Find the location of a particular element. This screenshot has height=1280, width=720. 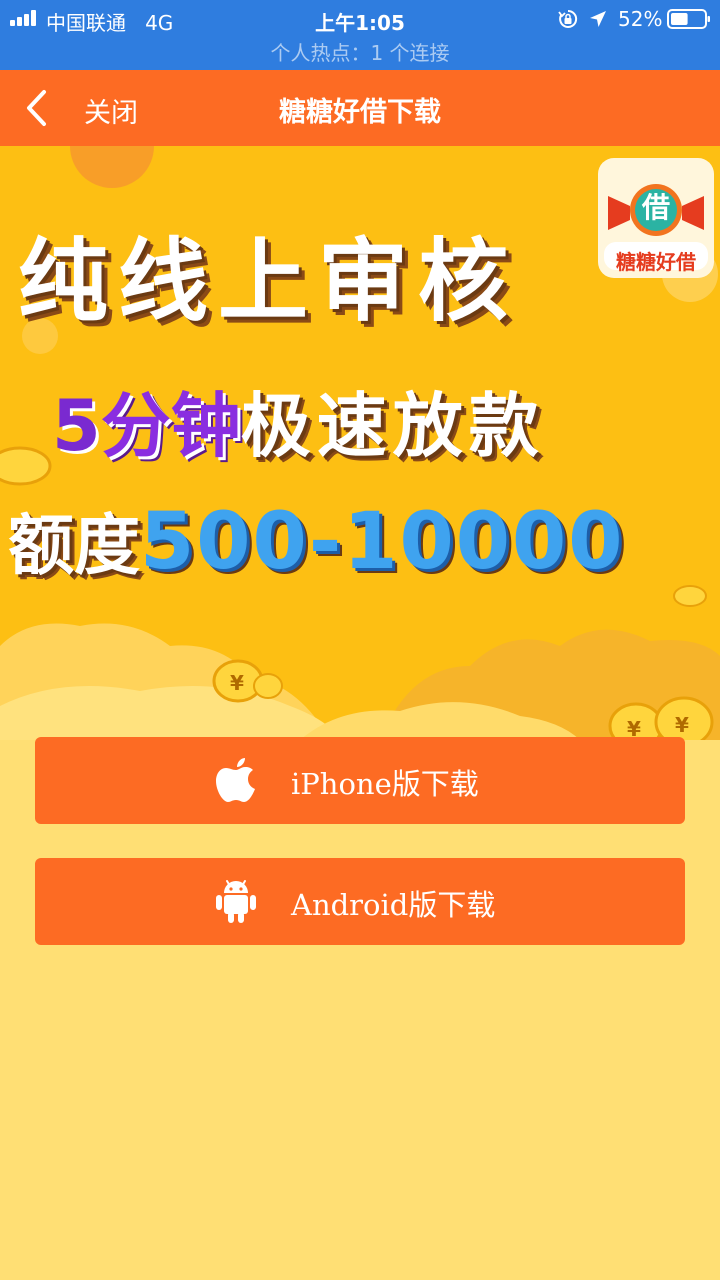

quota-line: 额度500-10000 is located at coordinates (316, 540).